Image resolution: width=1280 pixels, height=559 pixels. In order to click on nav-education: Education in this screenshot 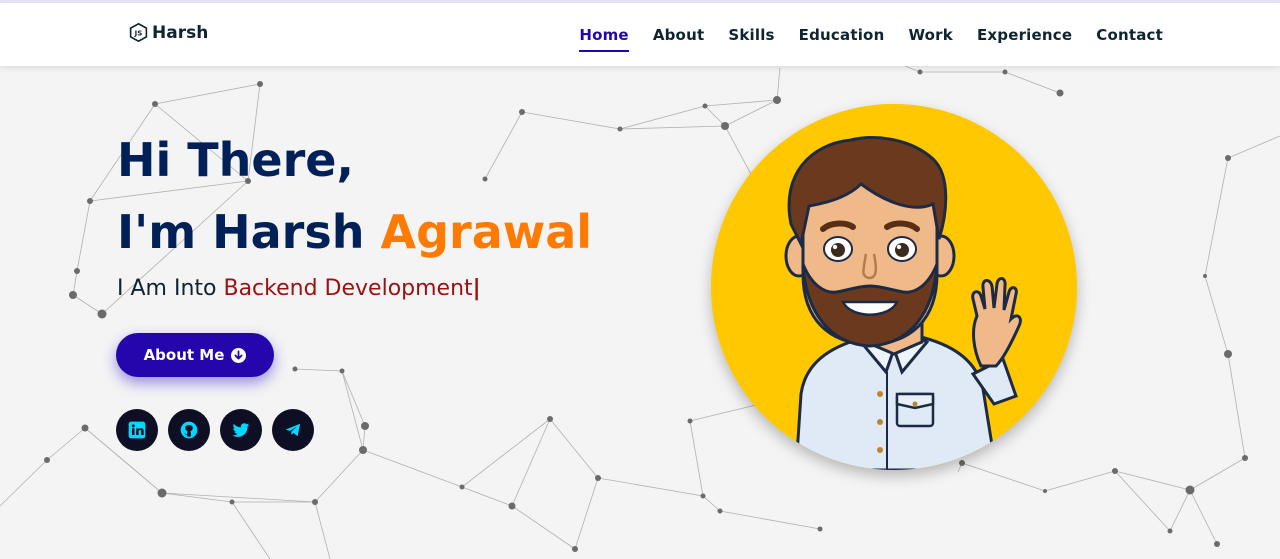, I will do `click(842, 35)`.